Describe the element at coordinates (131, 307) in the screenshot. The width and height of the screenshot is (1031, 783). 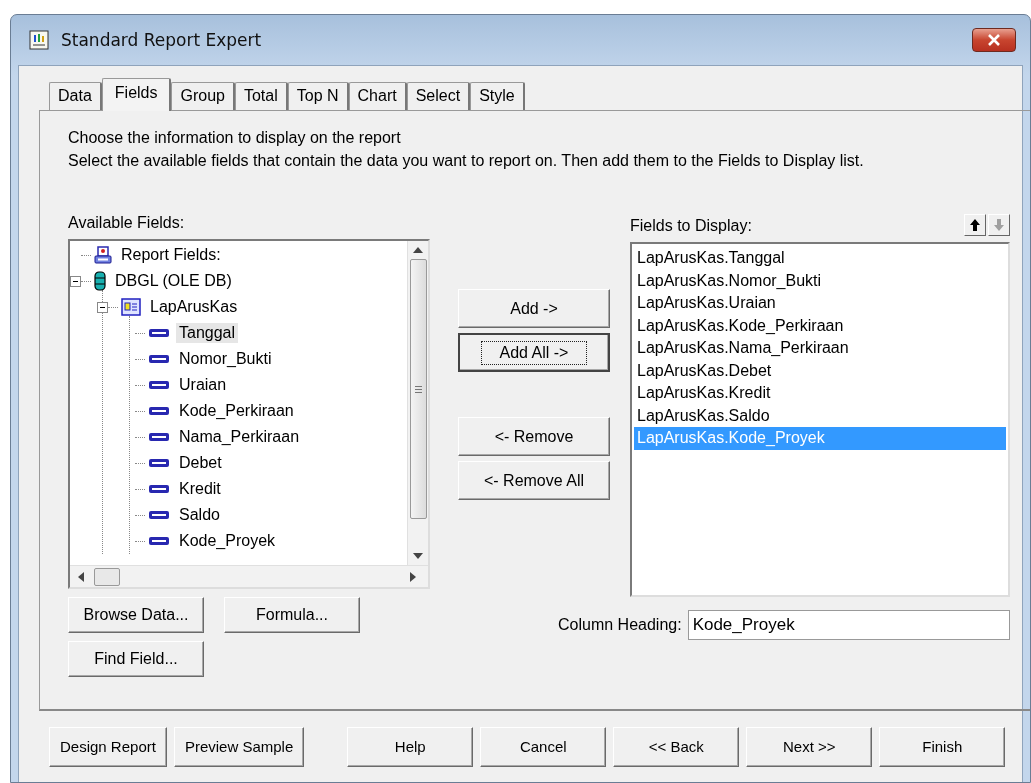
I see `table-icon` at that location.